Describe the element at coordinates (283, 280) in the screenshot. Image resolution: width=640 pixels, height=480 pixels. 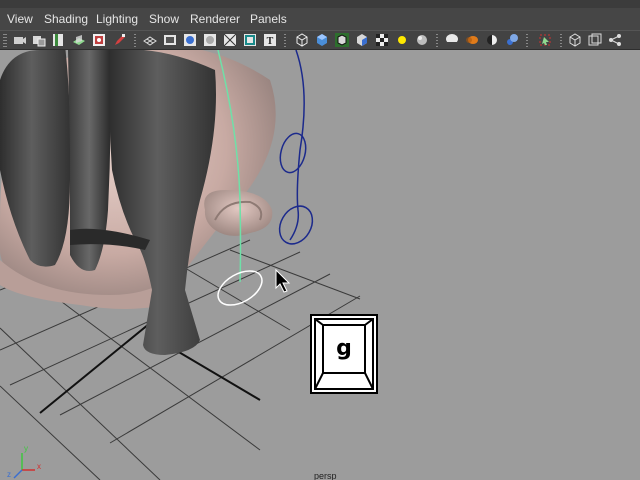
I see `mouse-cursor-icon` at that location.